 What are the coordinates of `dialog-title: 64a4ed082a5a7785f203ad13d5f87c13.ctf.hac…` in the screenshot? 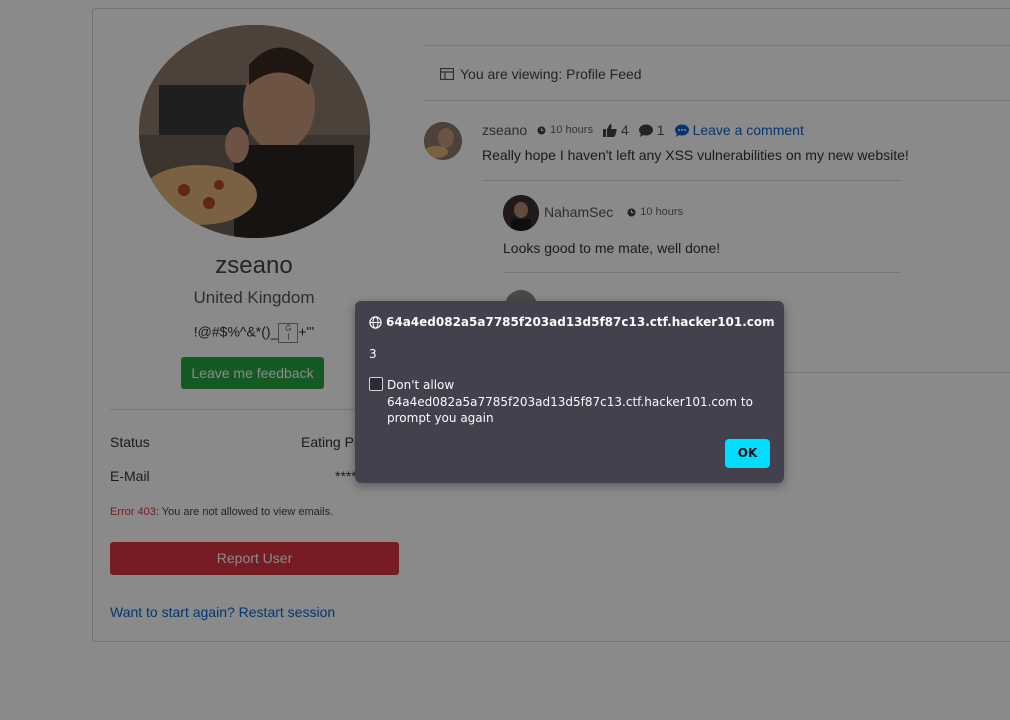 It's located at (572, 322).